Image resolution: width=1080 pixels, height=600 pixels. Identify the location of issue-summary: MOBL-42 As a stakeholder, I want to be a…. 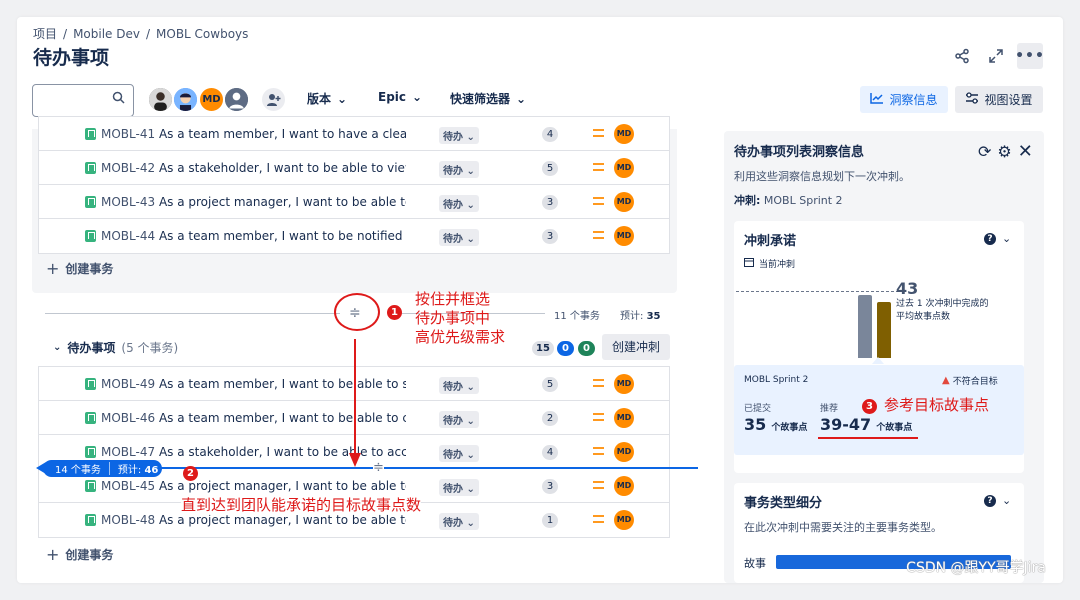
(253, 168).